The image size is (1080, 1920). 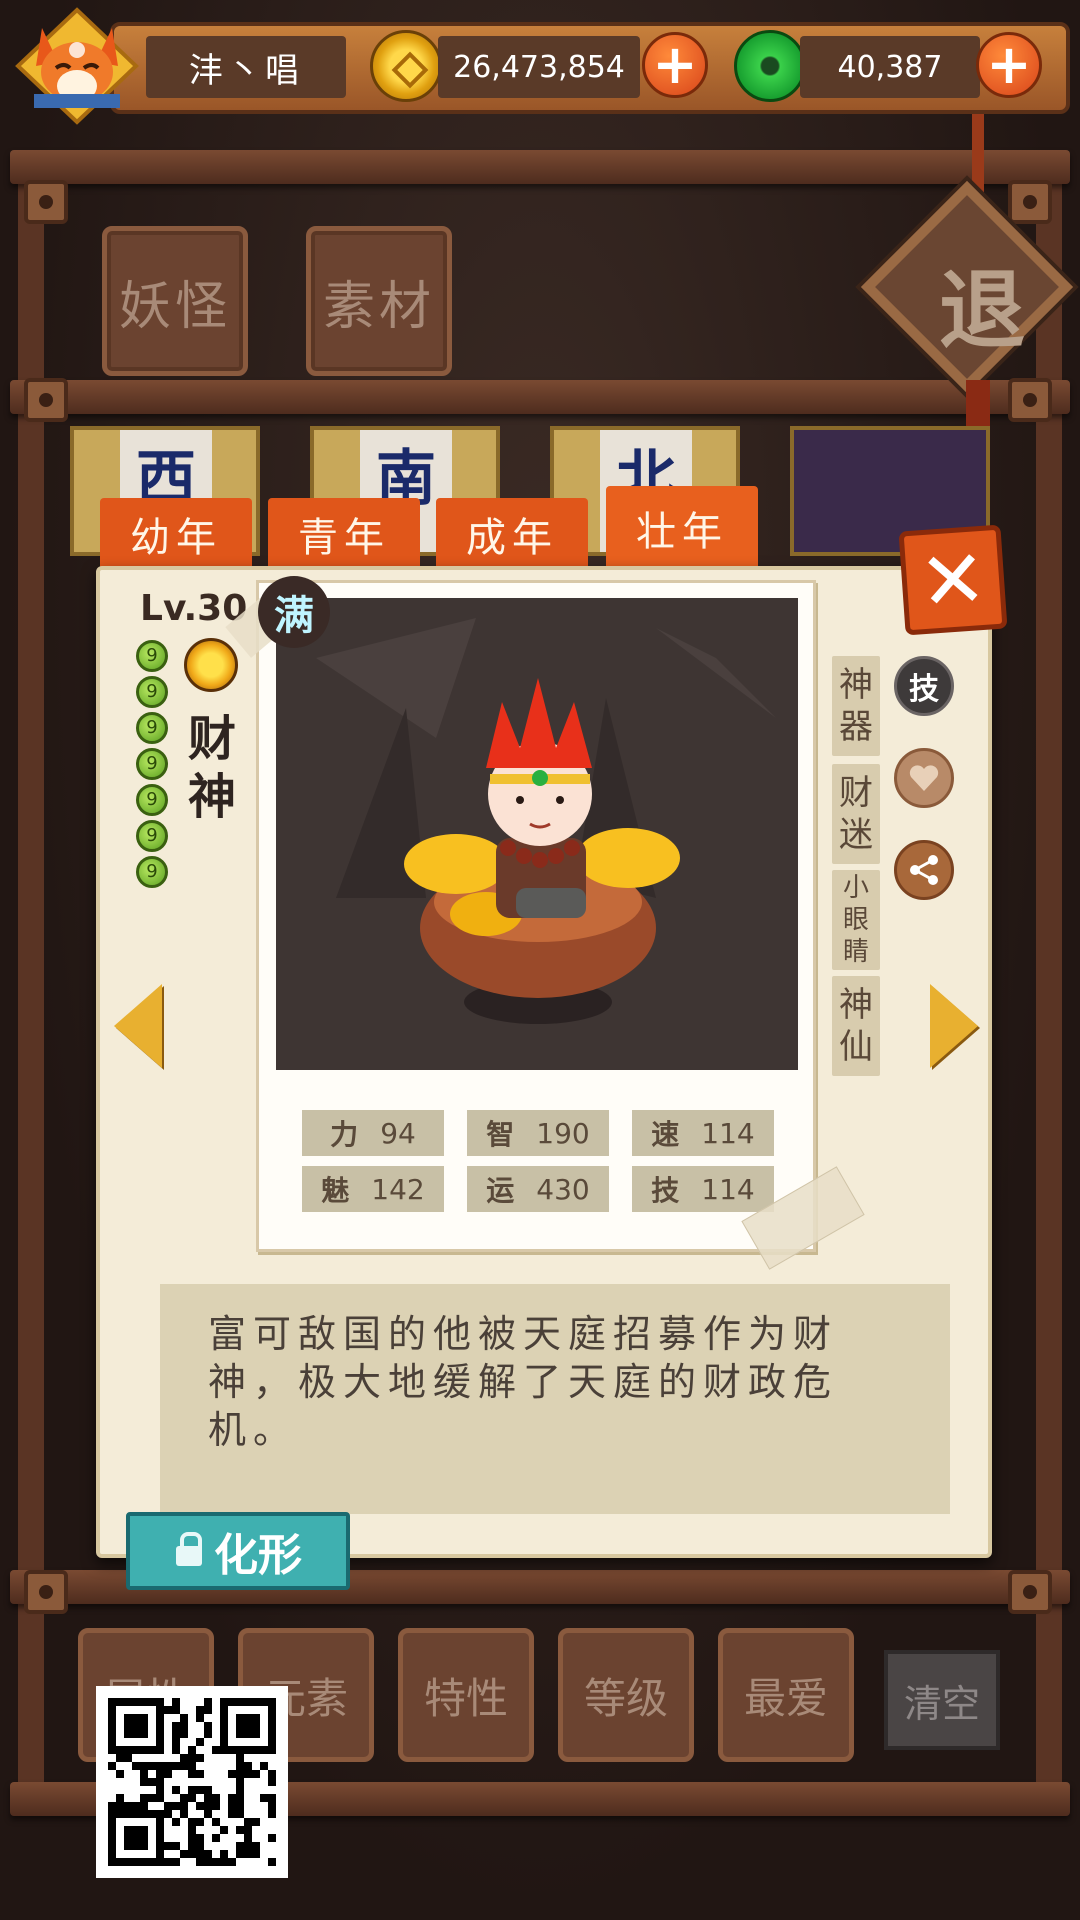 What do you see at coordinates (211, 768) in the screenshot?
I see `character-name: 财神` at bounding box center [211, 768].